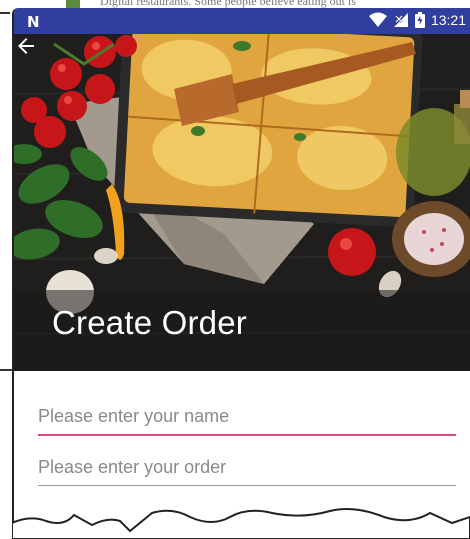 Image resolution: width=470 pixels, height=539 pixels. What do you see at coordinates (5, 13) in the screenshot?
I see `page-corner-line` at bounding box center [5, 13].